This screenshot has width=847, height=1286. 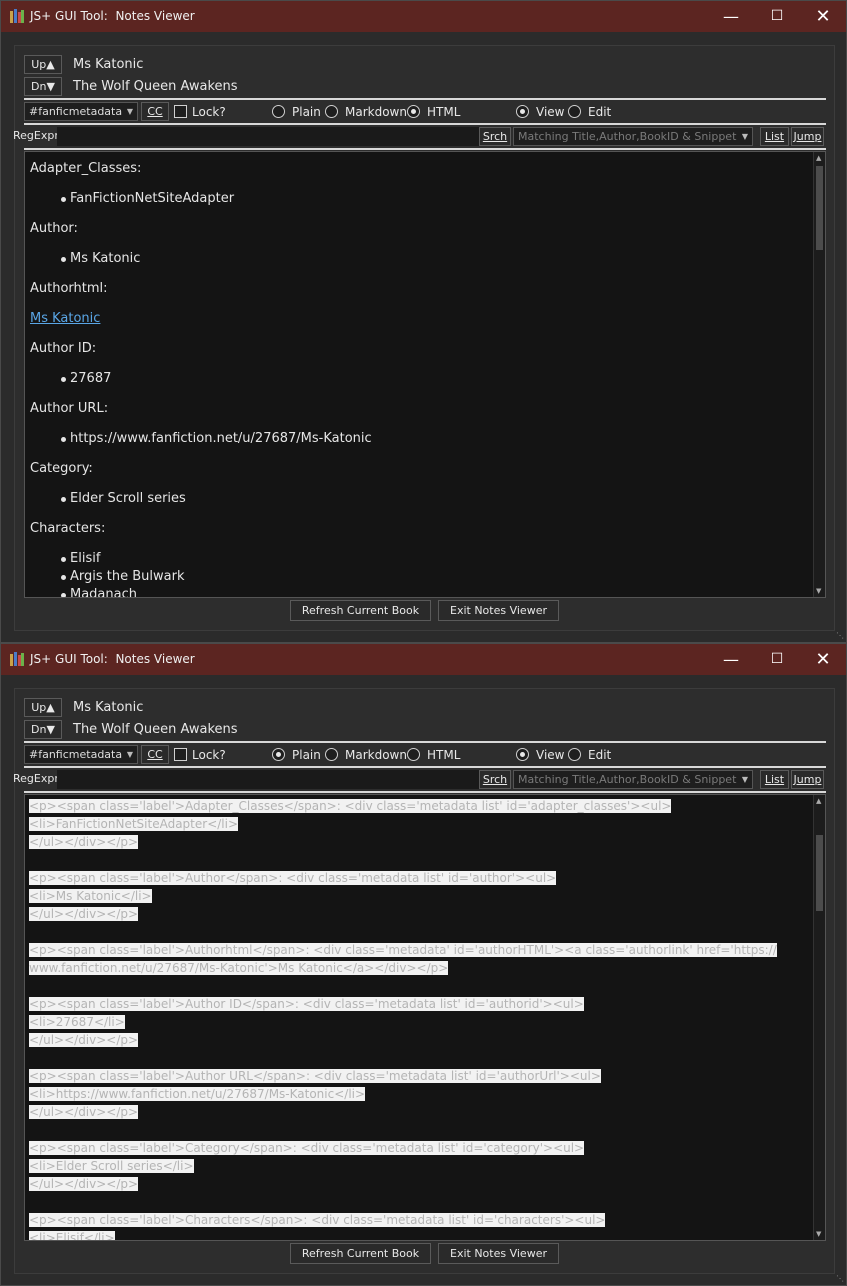 What do you see at coordinates (201, 199) in the screenshot?
I see `list-item: FanFictionNetSiteAdapter` at bounding box center [201, 199].